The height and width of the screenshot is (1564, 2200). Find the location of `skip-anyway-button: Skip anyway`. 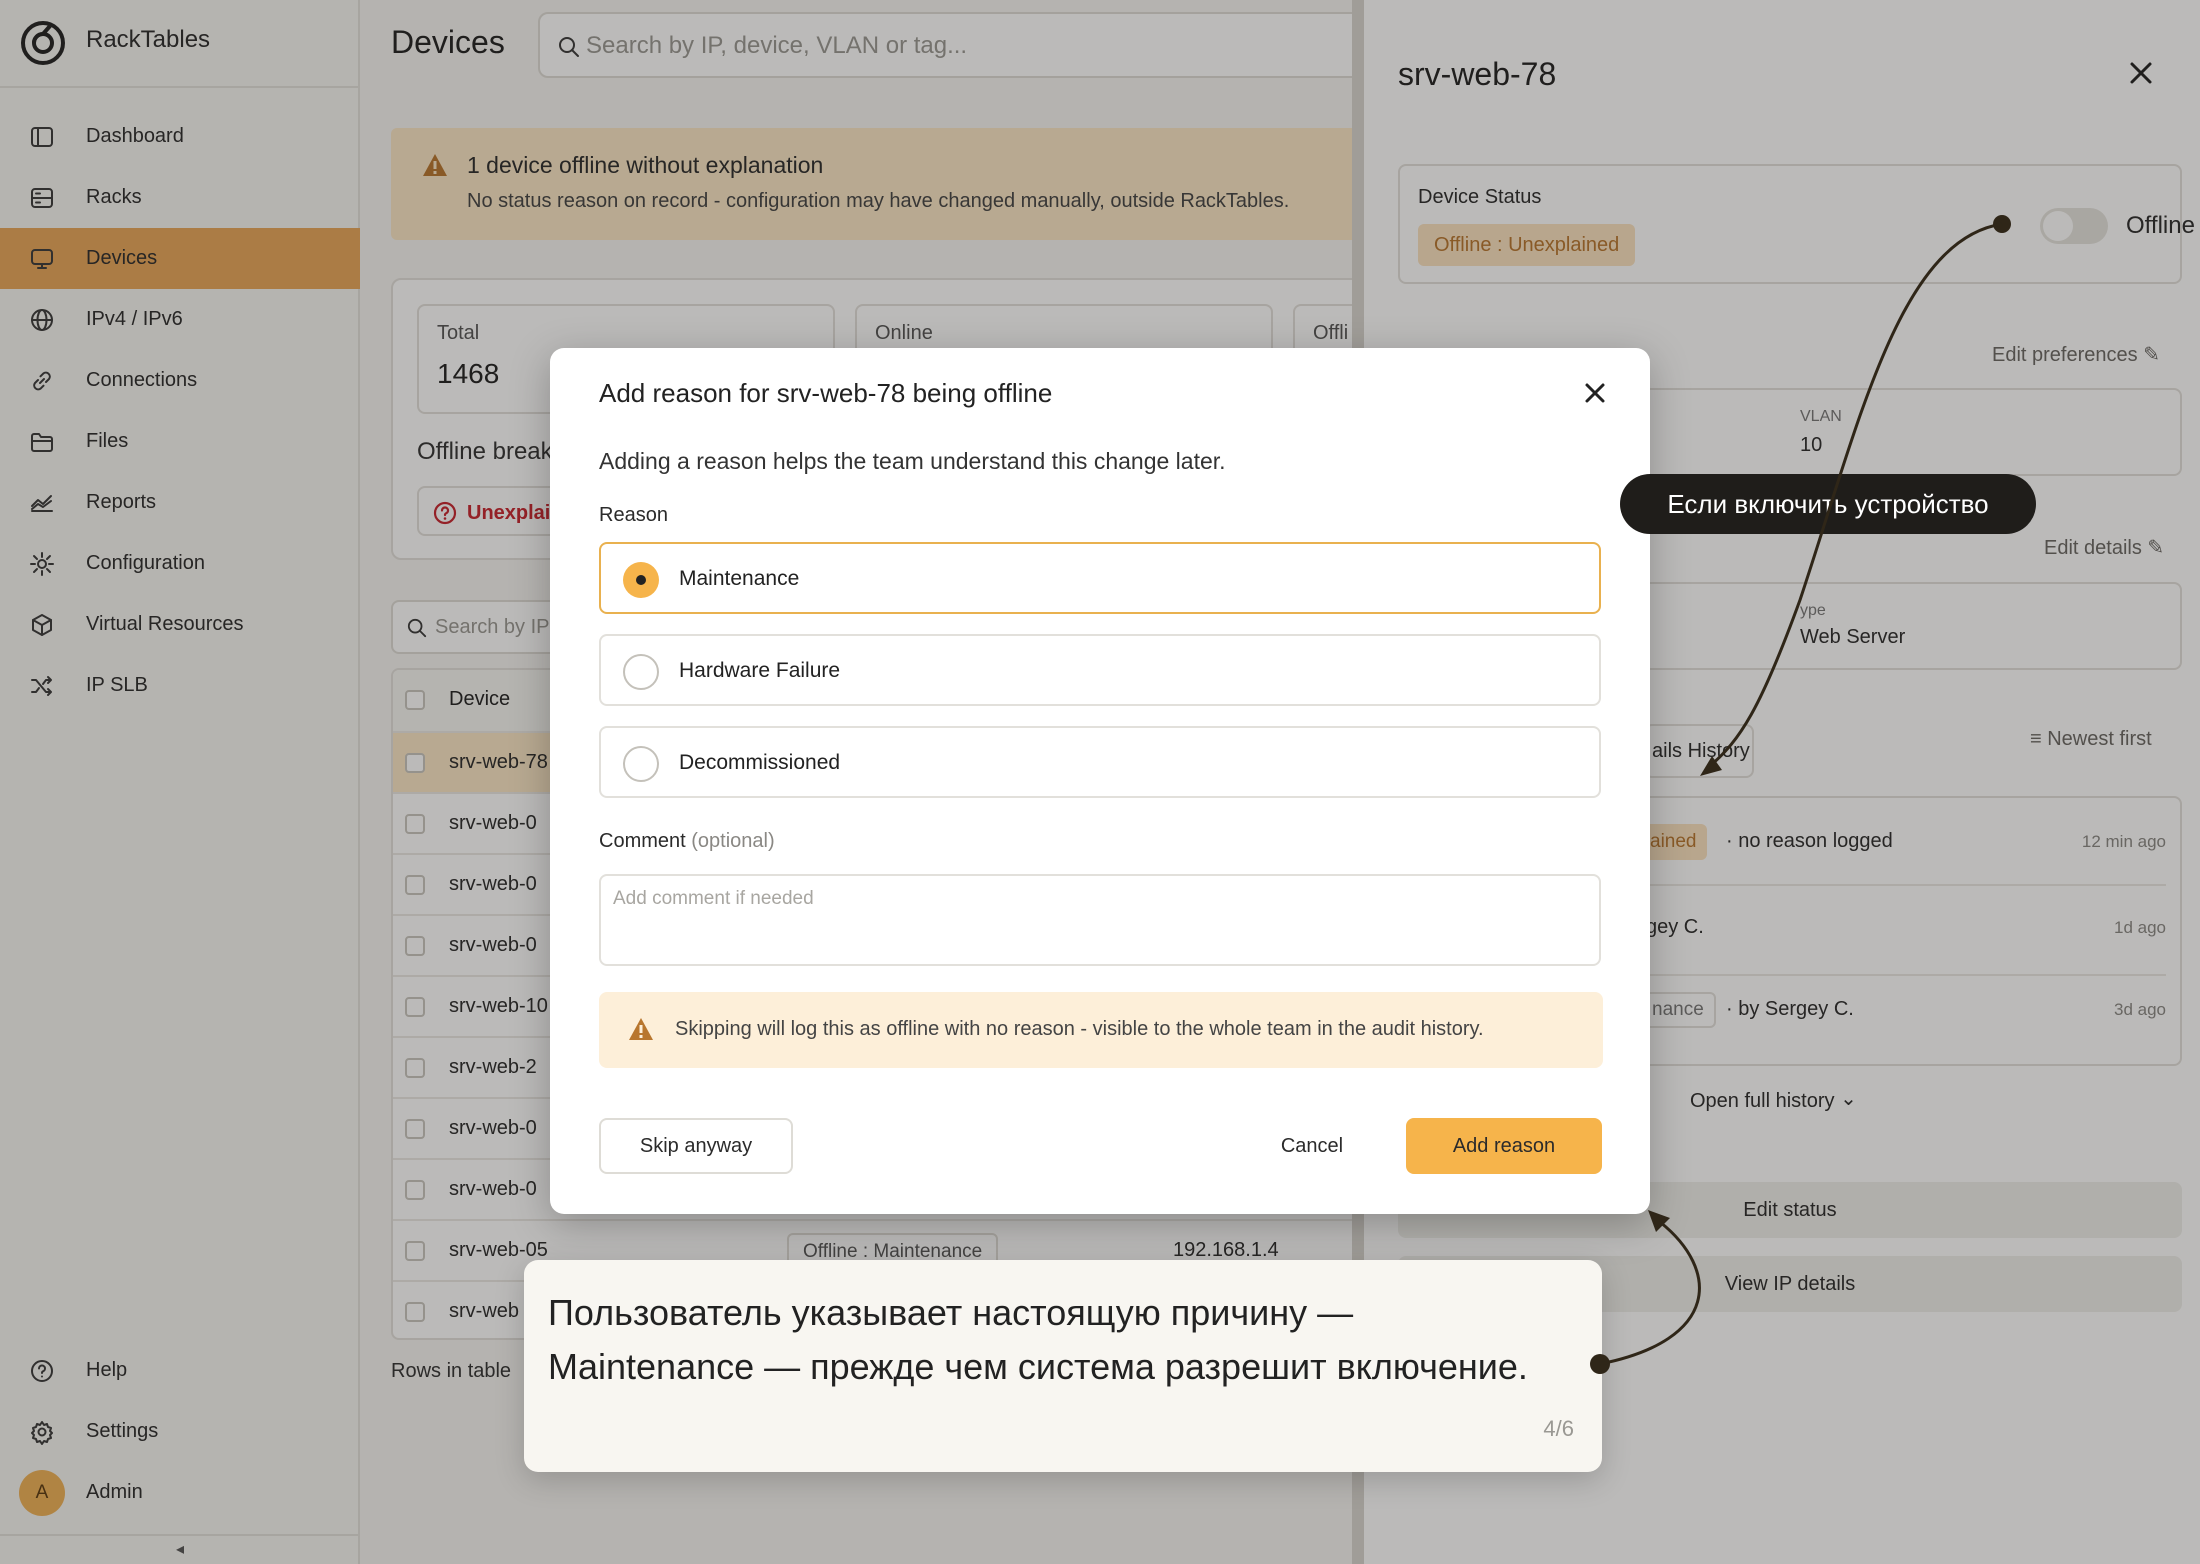

skip-anyway-button: Skip anyway is located at coordinates (696, 1146).